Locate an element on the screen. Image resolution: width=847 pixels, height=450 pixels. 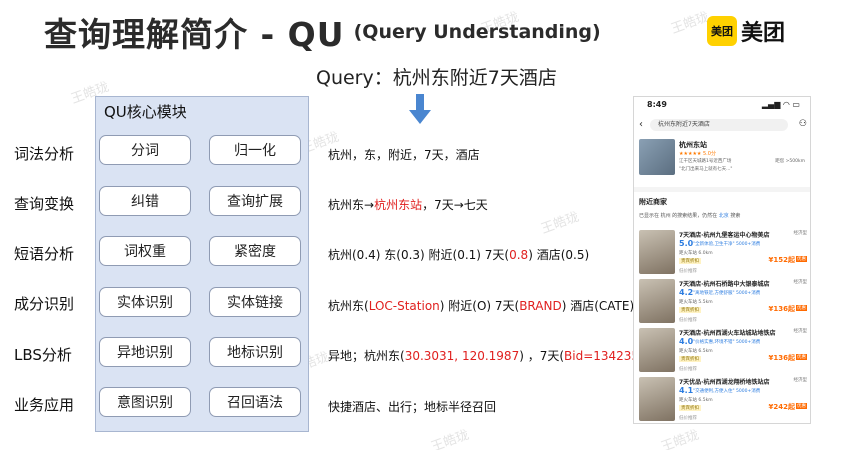
hotel-score: 4.0 is located at coordinates (686, 341).